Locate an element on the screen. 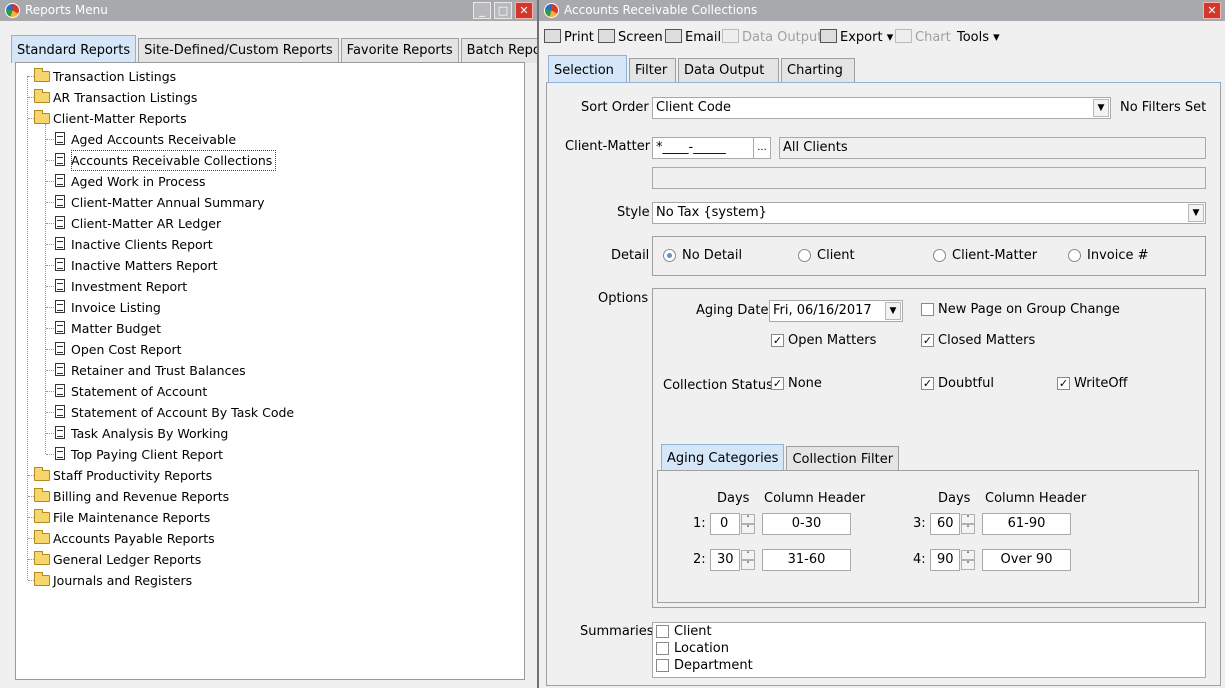  status-writeoff-checkbox: ✓ is located at coordinates (1063, 383).